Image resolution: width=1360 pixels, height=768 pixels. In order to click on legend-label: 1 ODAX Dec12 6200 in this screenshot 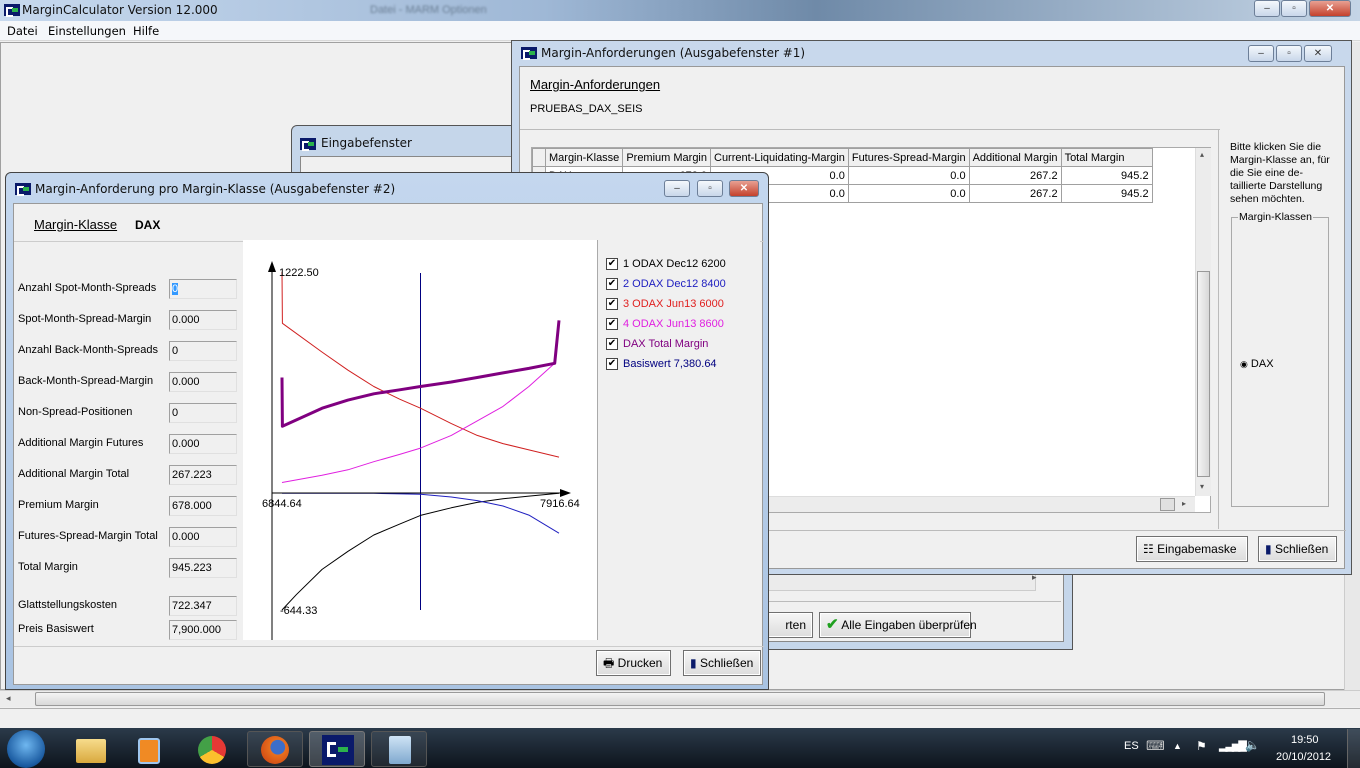, I will do `click(674, 264)`.